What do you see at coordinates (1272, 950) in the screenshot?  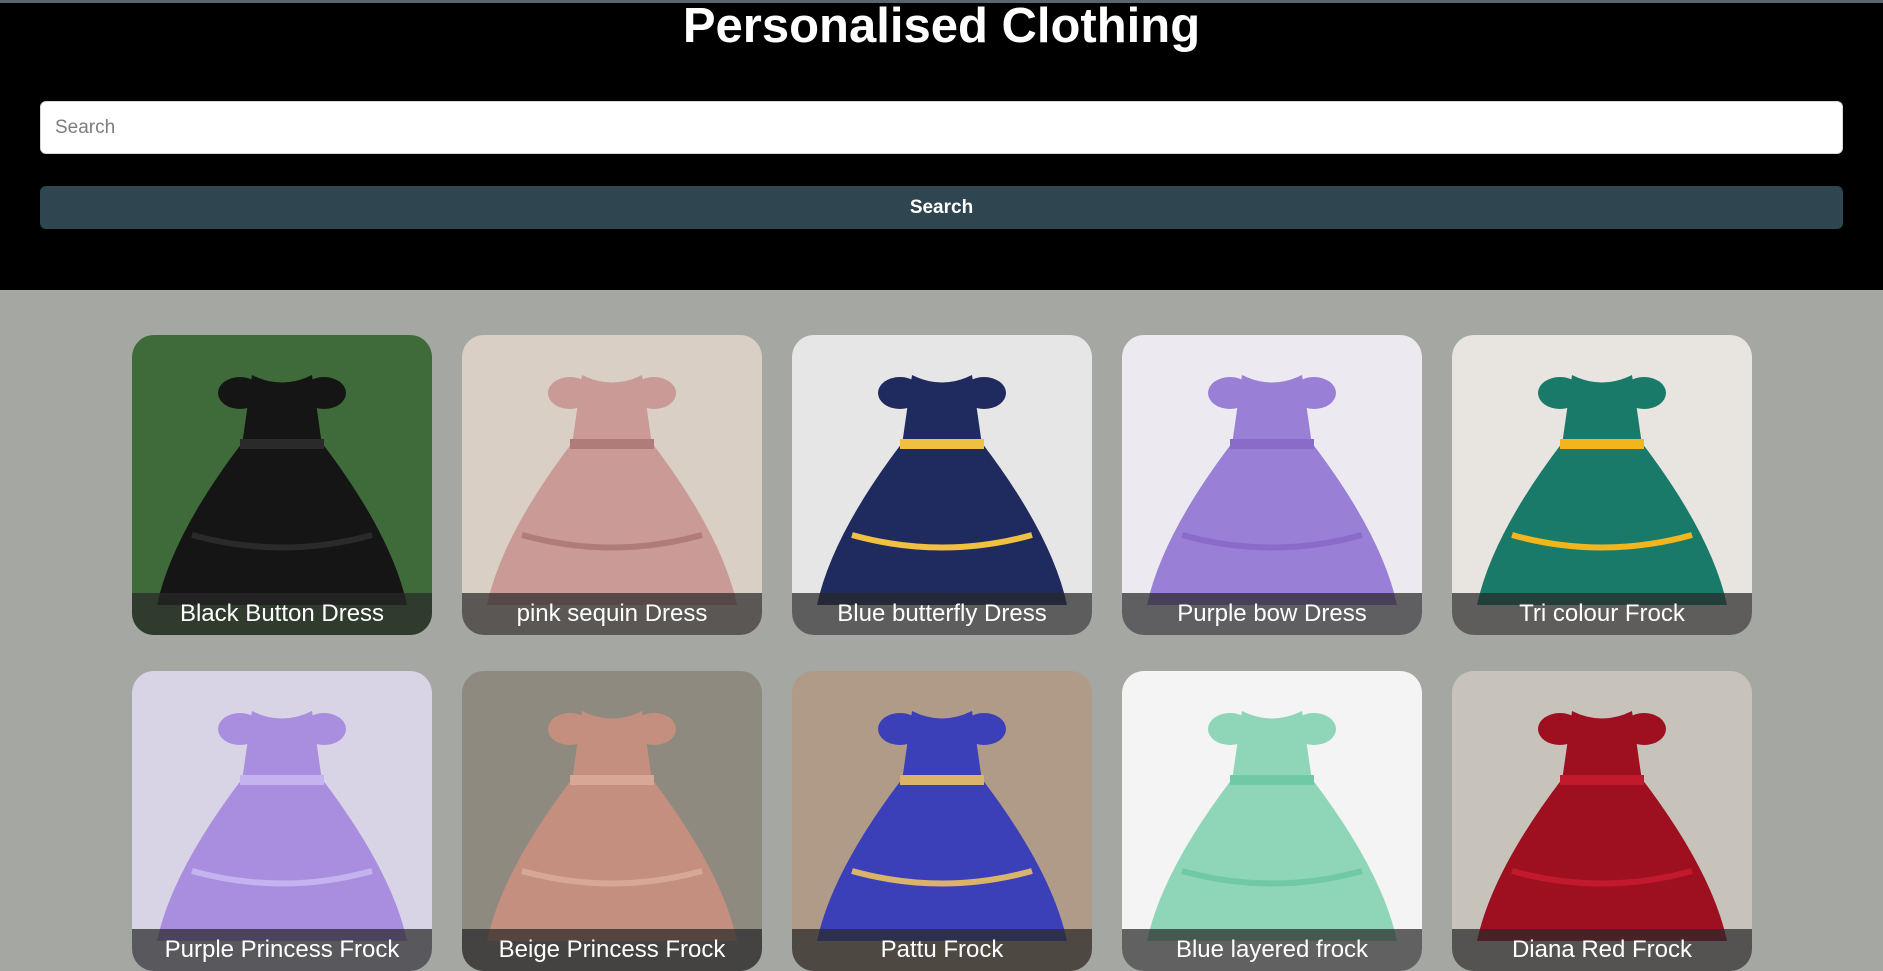 I see `product-name: Blue layered frock` at bounding box center [1272, 950].